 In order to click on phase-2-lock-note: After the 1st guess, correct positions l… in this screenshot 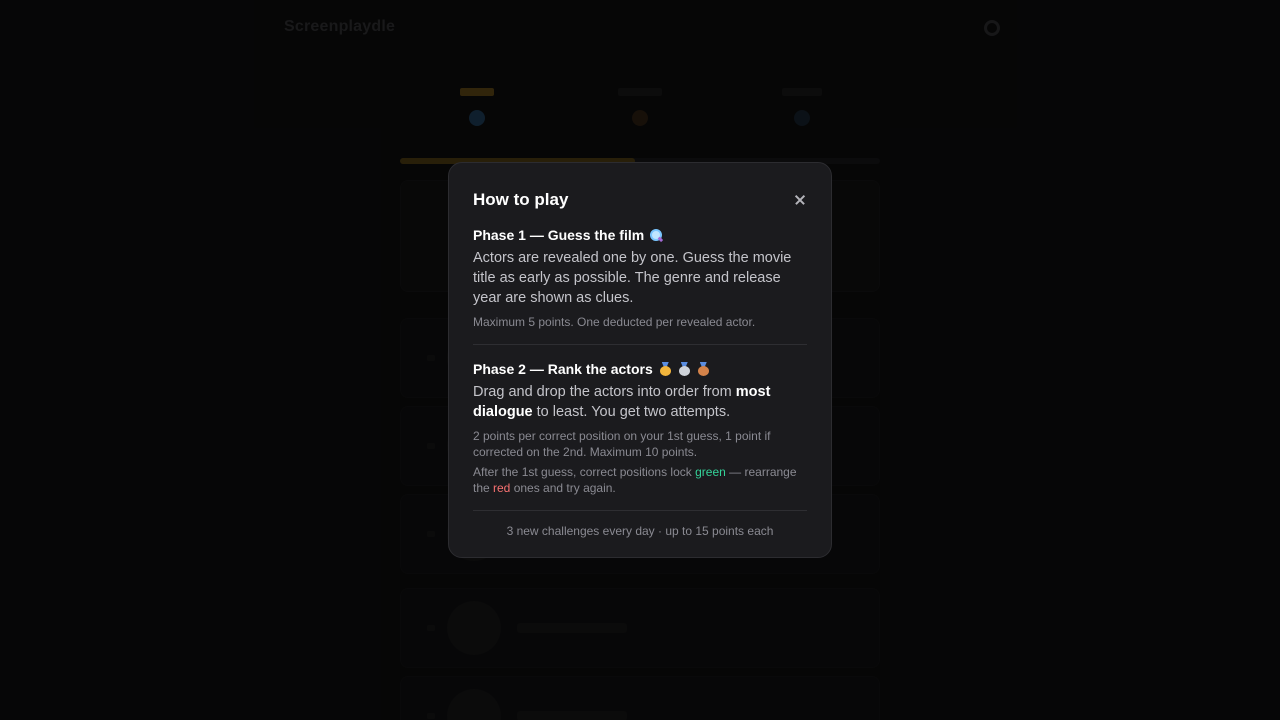, I will do `click(635, 480)`.